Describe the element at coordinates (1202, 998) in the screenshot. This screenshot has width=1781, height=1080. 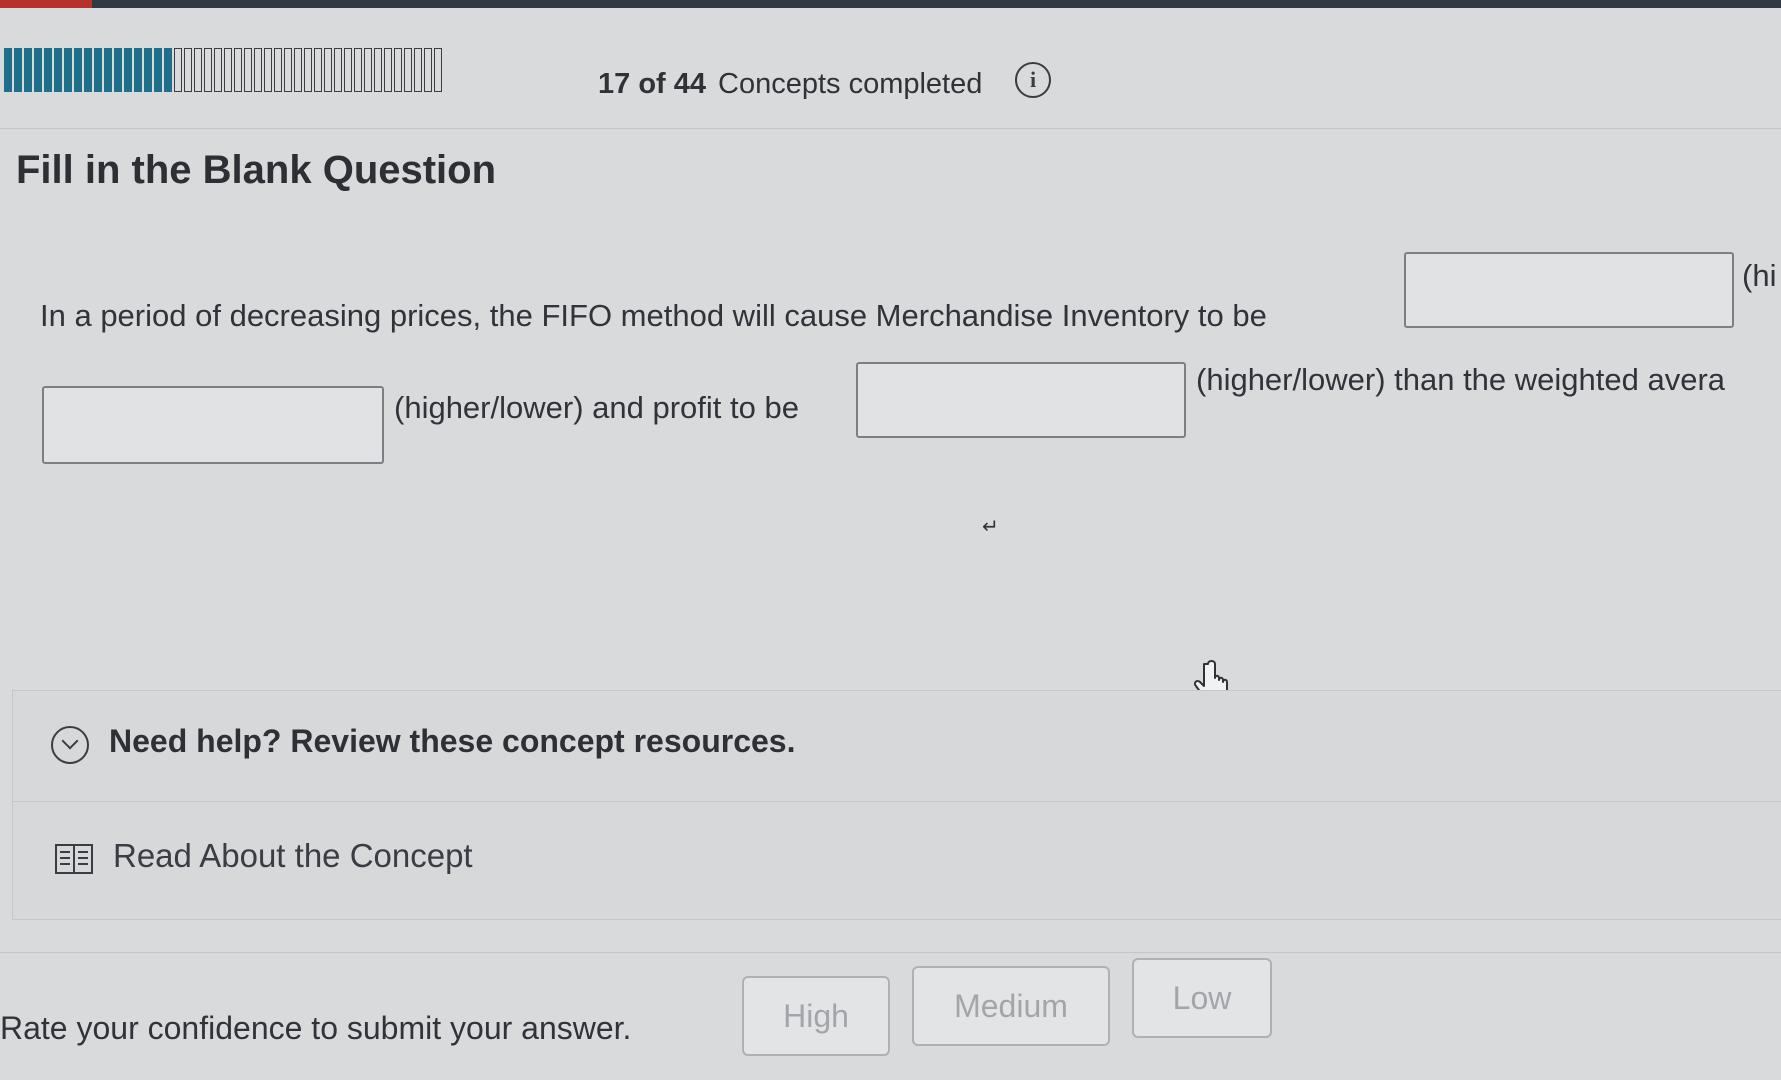
I see `confidence-low-button: Low` at that location.